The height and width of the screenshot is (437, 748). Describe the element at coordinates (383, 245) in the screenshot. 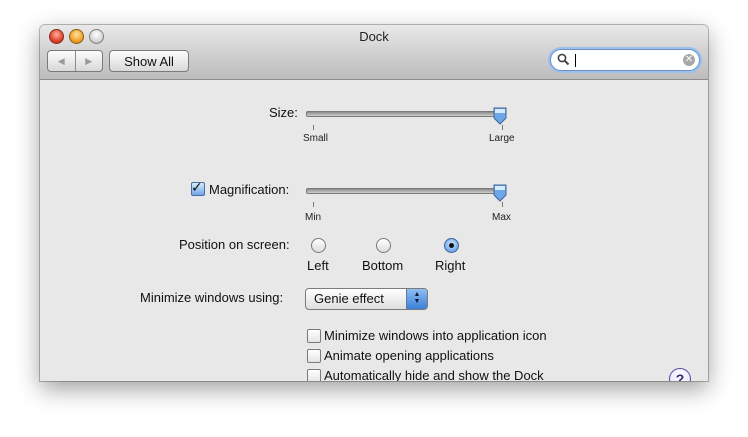

I see `position-bottom-radio` at that location.